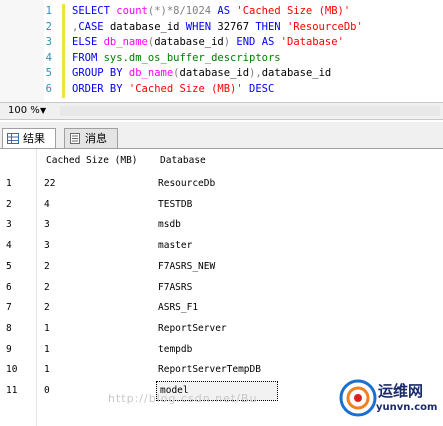 This screenshot has width=443, height=426. What do you see at coordinates (48, 26) in the screenshot?
I see `line-number: 2` at bounding box center [48, 26].